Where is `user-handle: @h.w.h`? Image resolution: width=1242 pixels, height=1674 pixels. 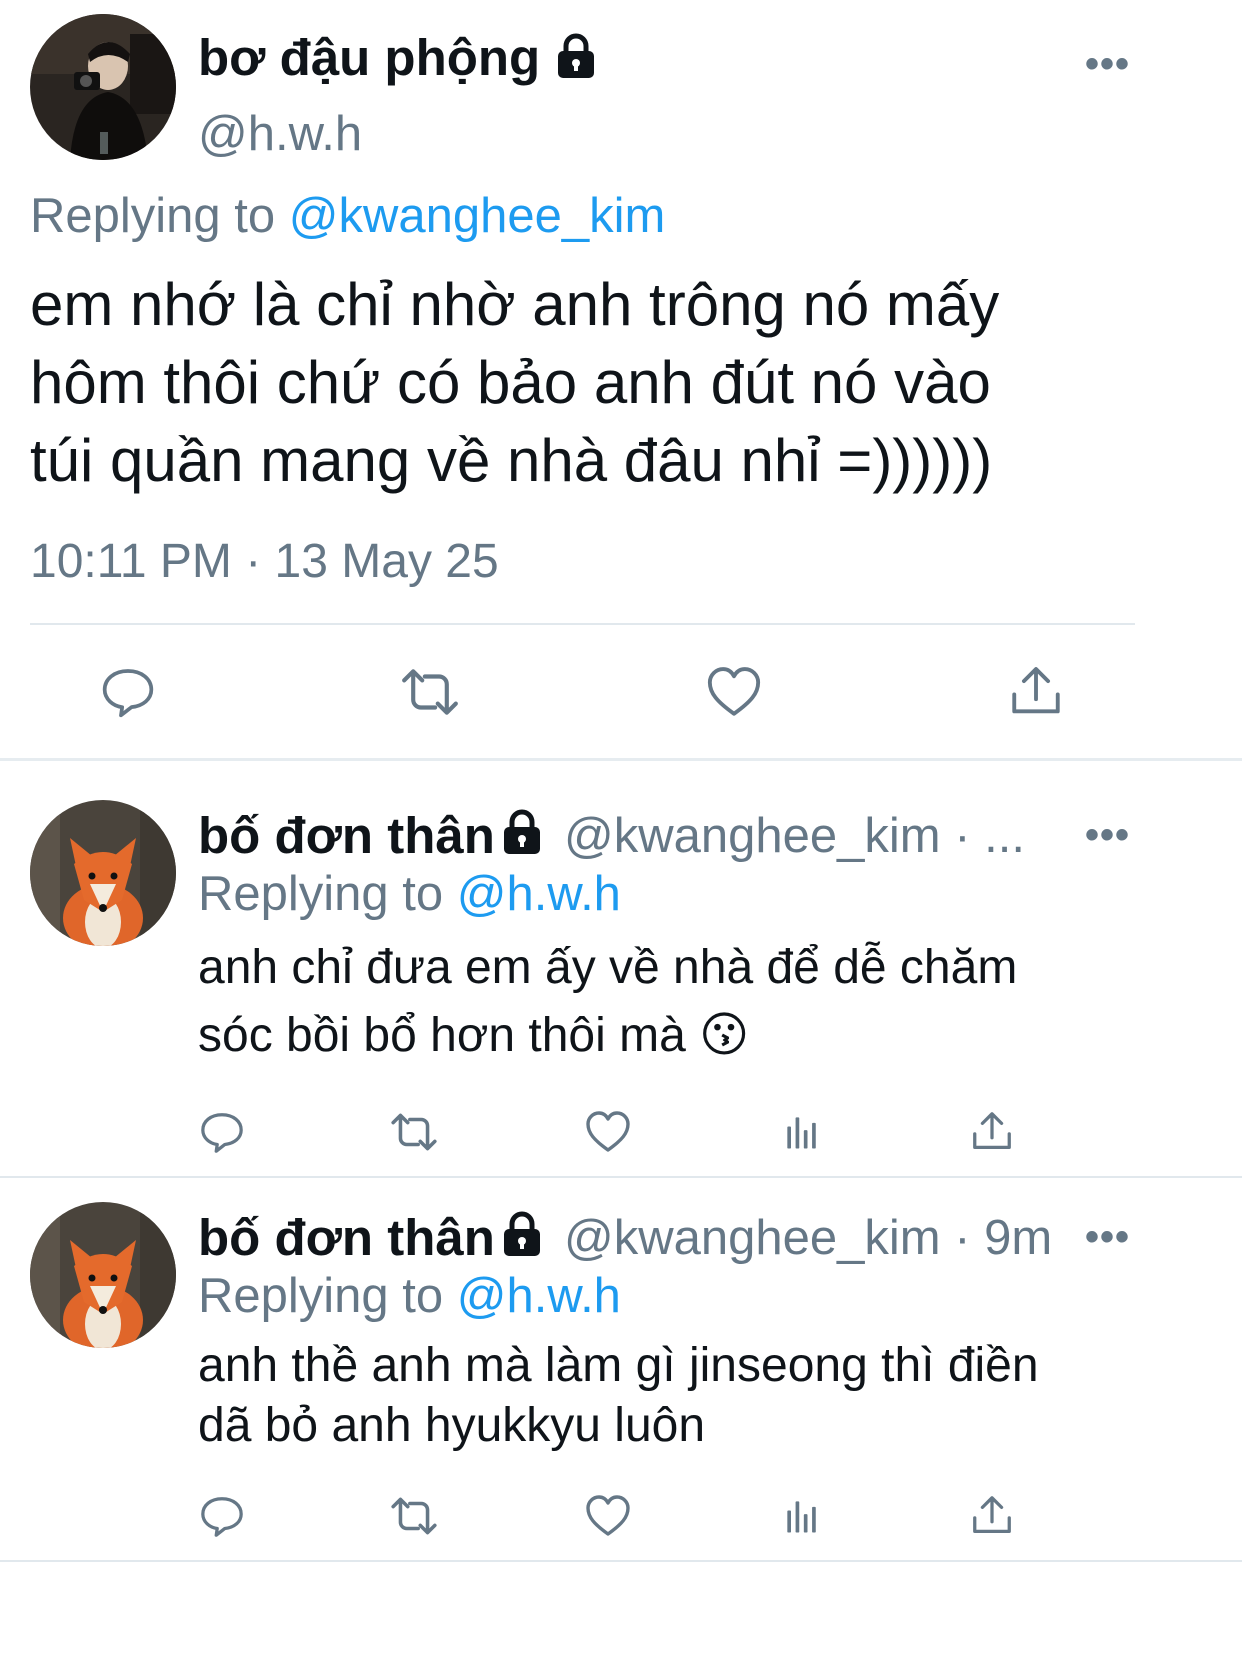 user-handle: @h.w.h is located at coordinates (280, 134).